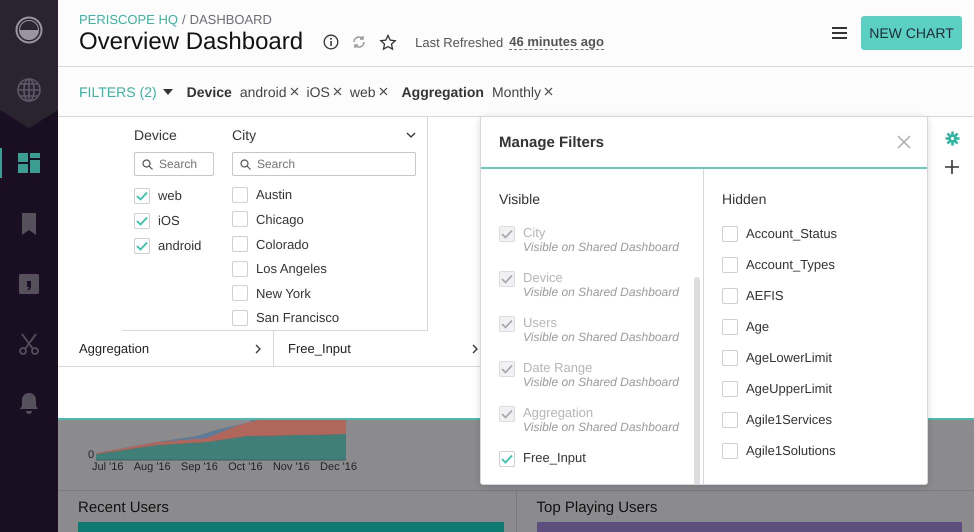  Describe the element at coordinates (231, 19) in the screenshot. I see `breadcrumb-text: DASHBOARD` at that location.